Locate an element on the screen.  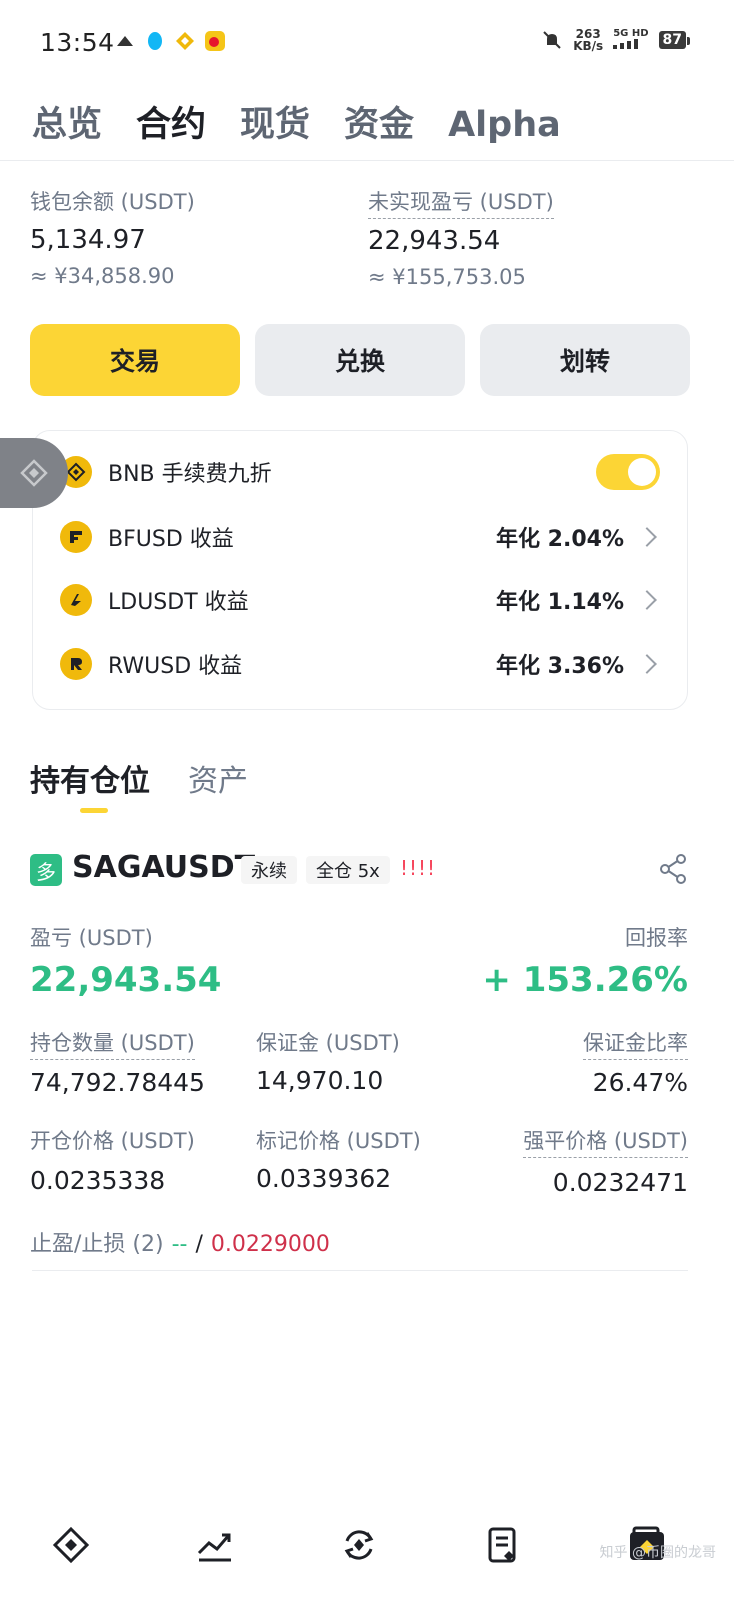
nav-orders is located at coordinates (503, 1545).